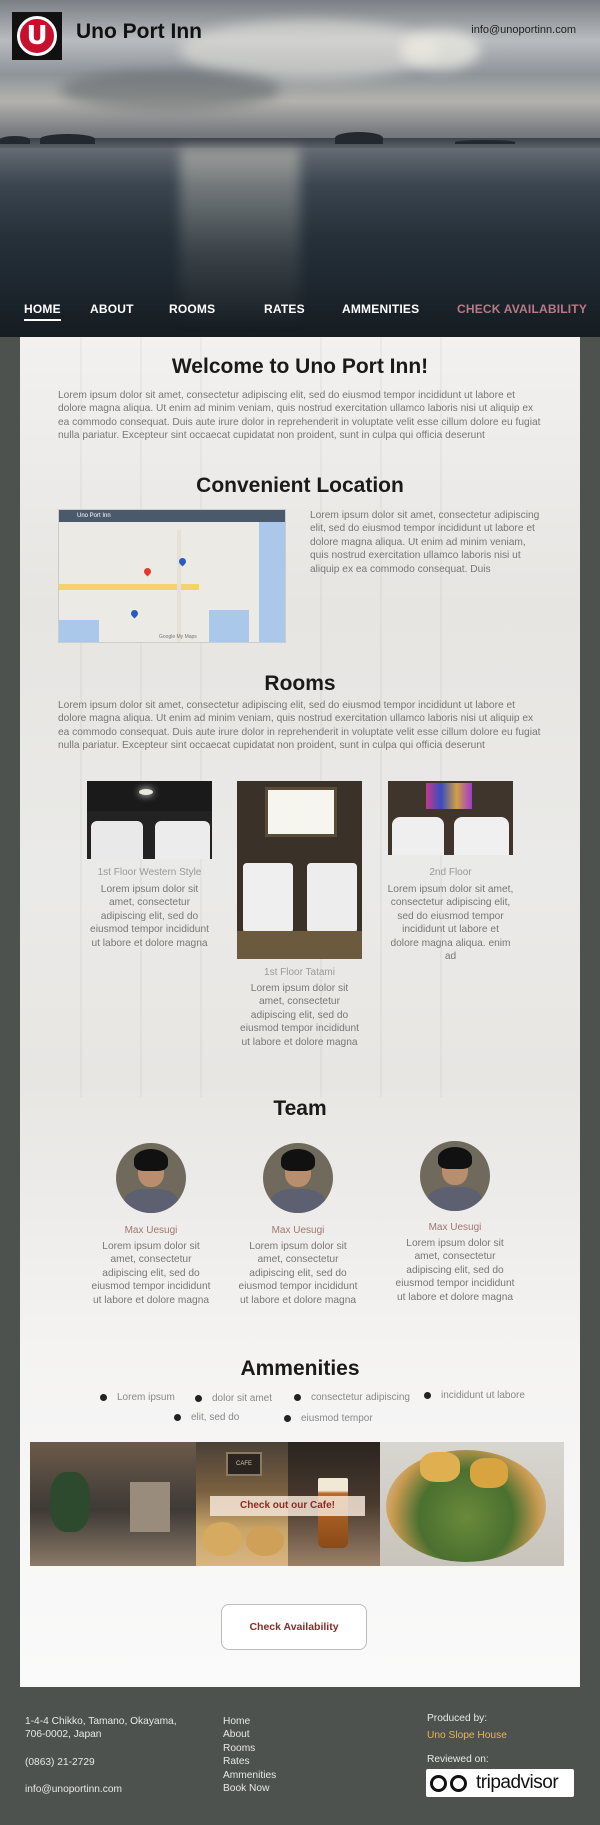 This screenshot has height=1825, width=600. I want to click on room-caption: 2nd Floor, so click(450, 872).